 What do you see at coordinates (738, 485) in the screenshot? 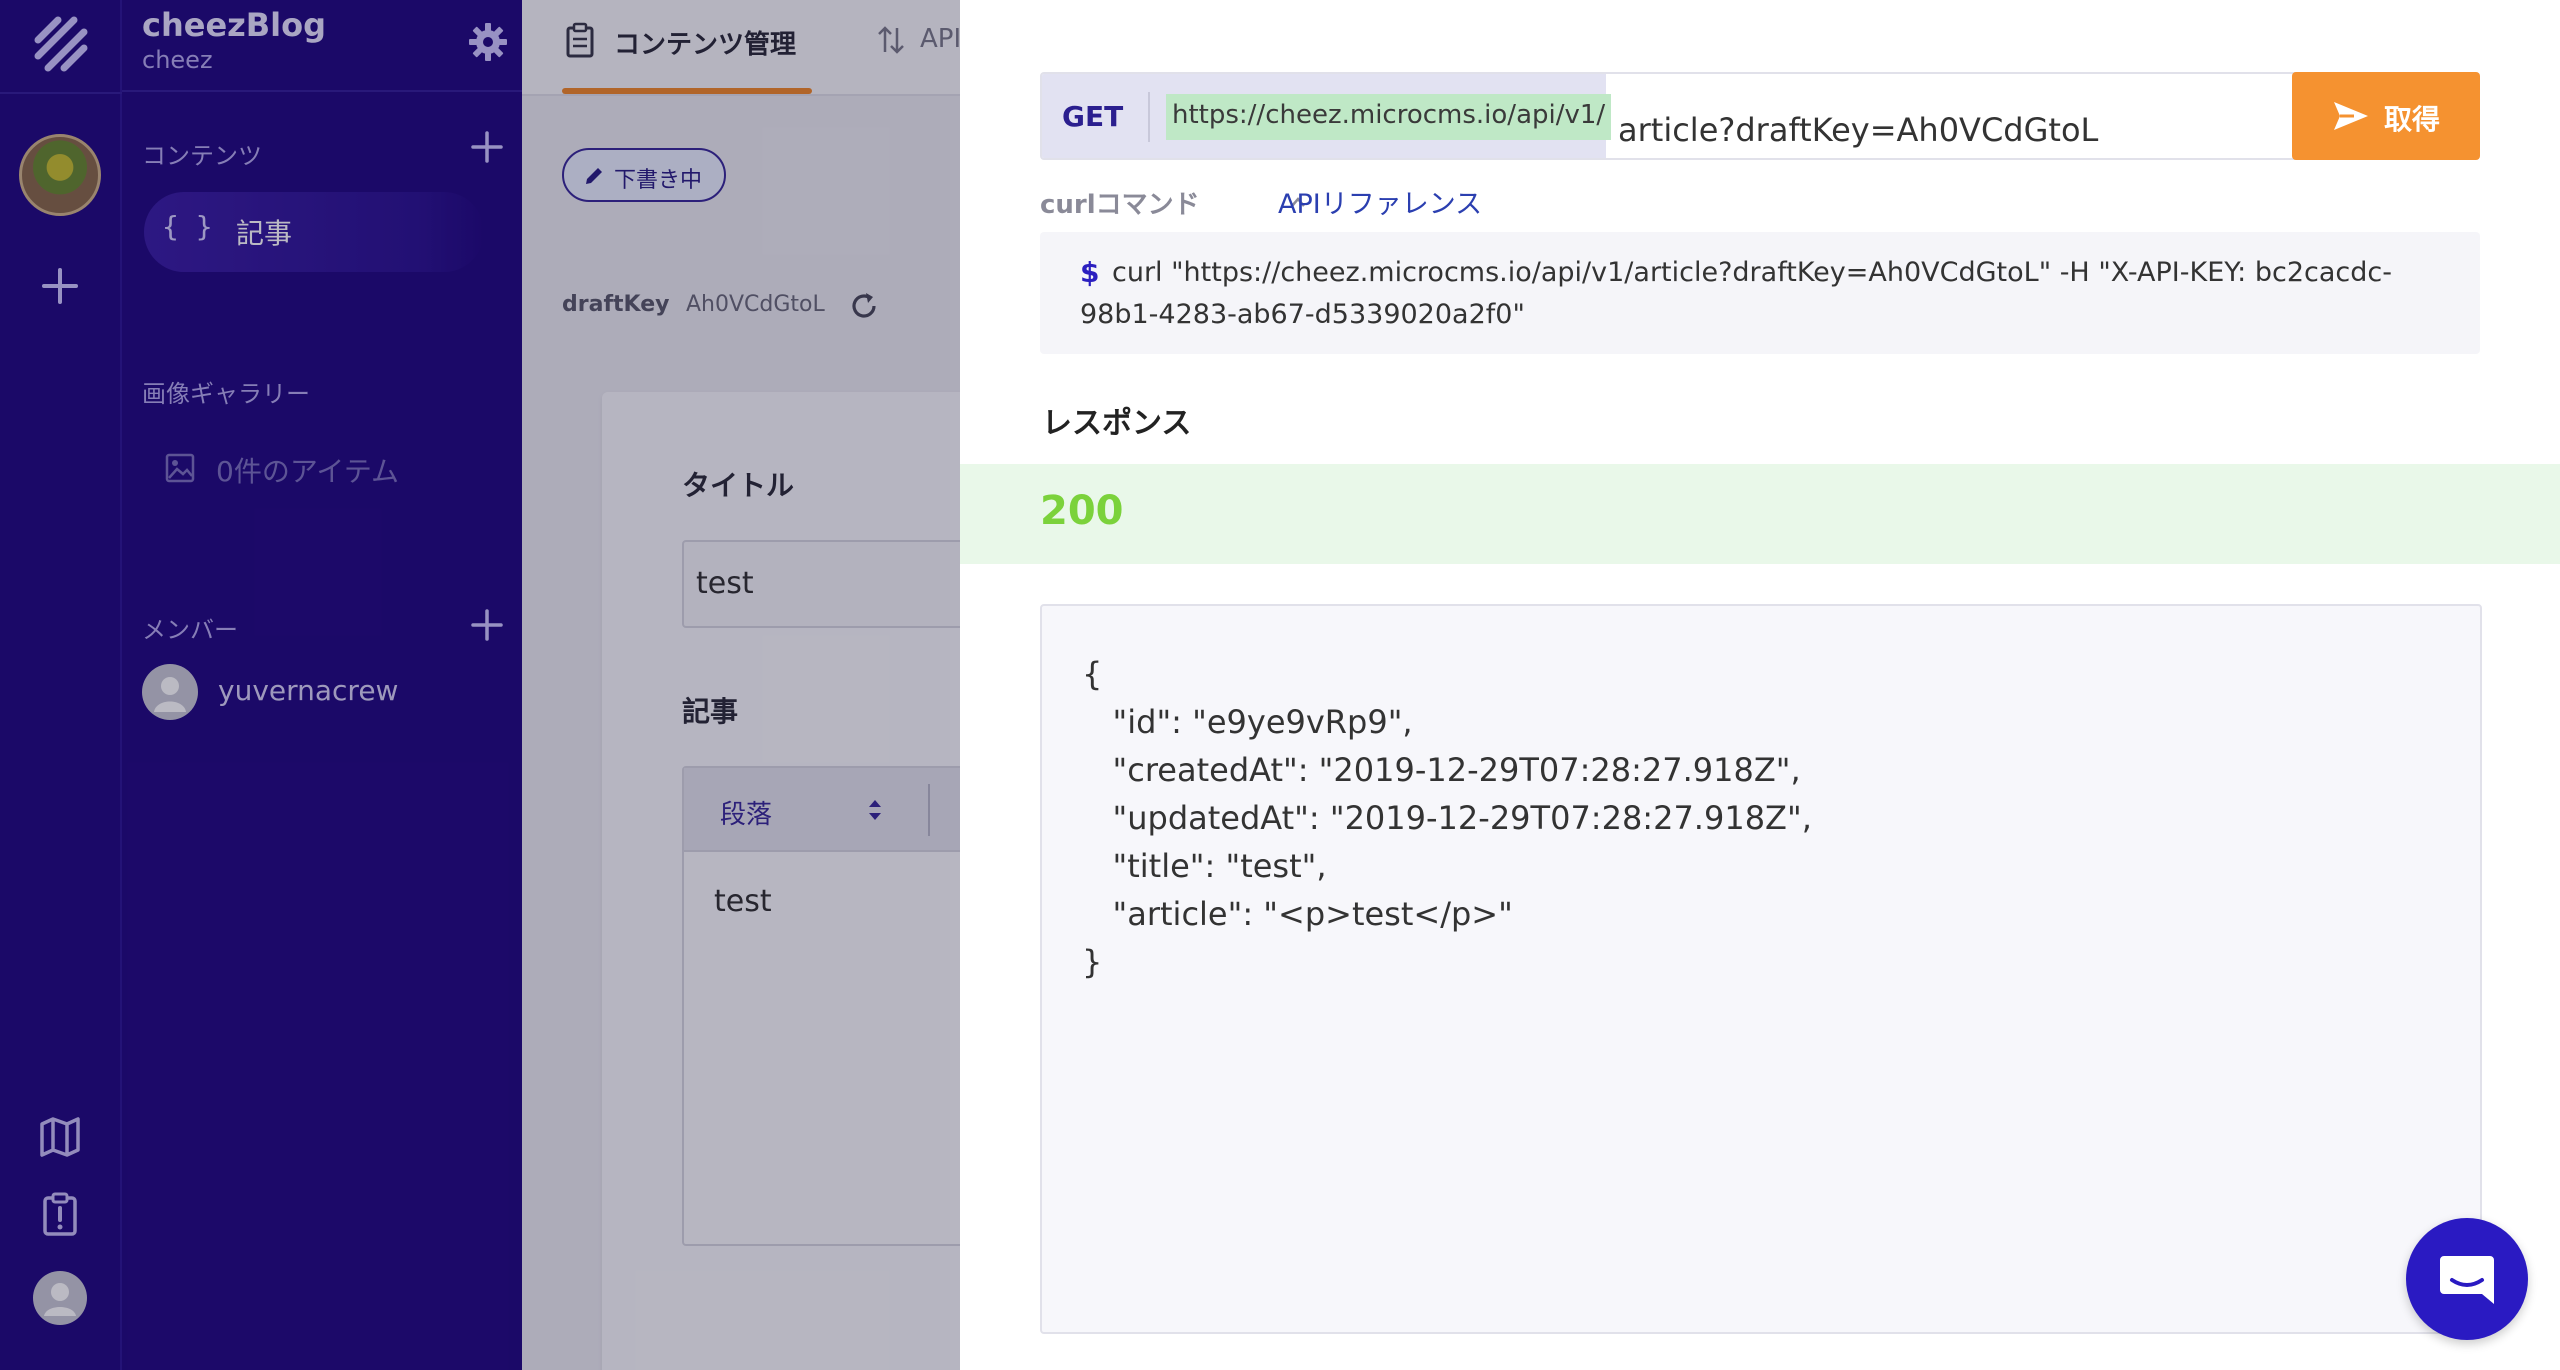
I see `title-field-label: タイトル` at bounding box center [738, 485].